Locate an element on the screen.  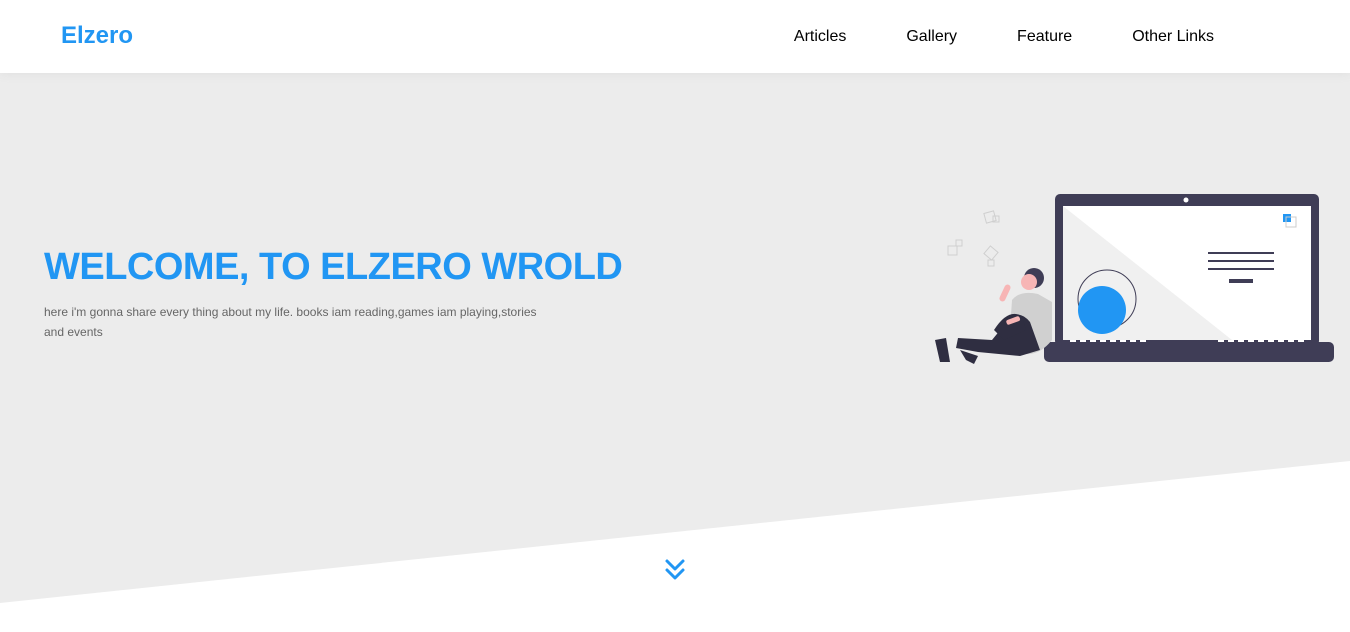
nav-link-other-links: Other Links is located at coordinates (1173, 36).